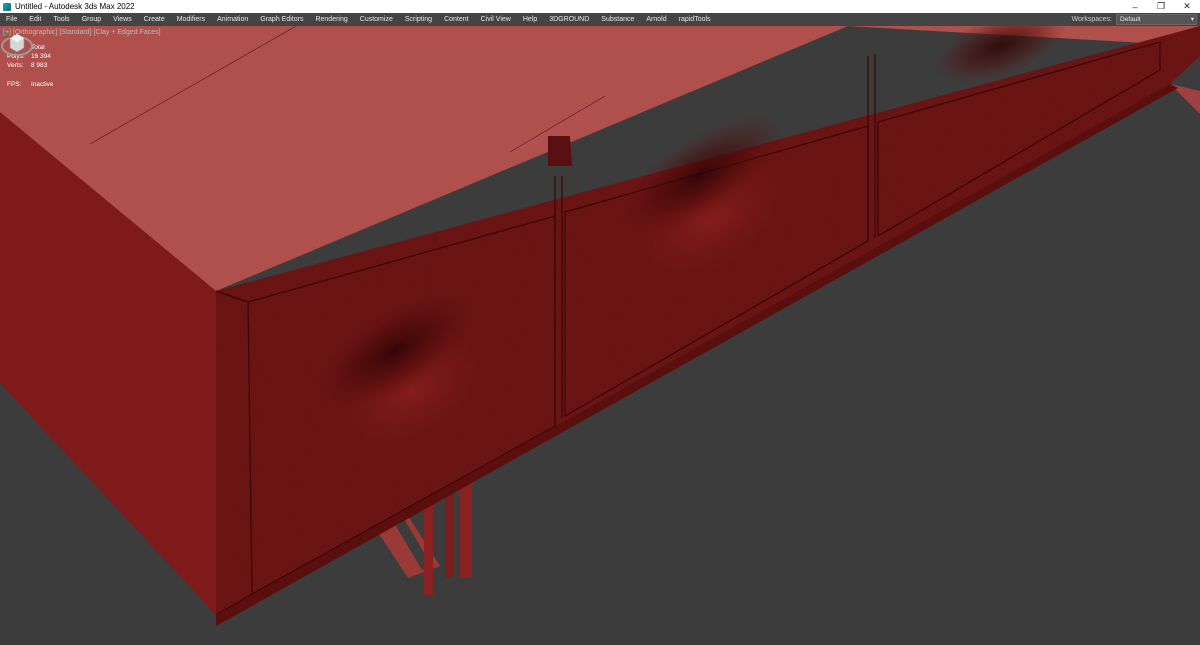  What do you see at coordinates (1130, 19) in the screenshot?
I see `workspace-value: Default` at bounding box center [1130, 19].